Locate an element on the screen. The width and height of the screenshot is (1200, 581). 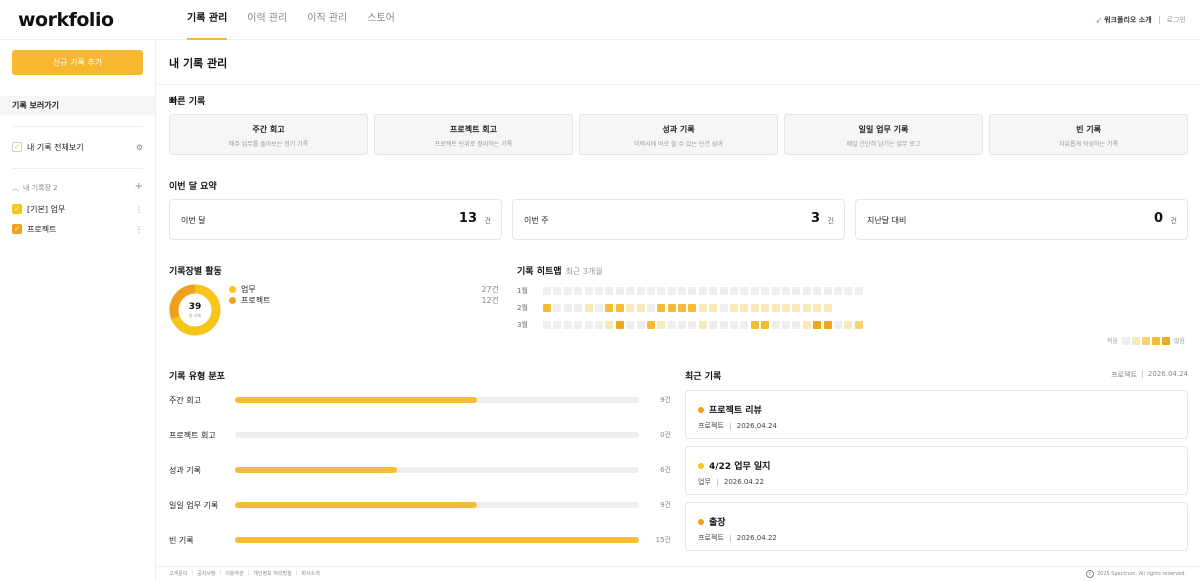
footer-link: 회사소개 is located at coordinates (310, 573).